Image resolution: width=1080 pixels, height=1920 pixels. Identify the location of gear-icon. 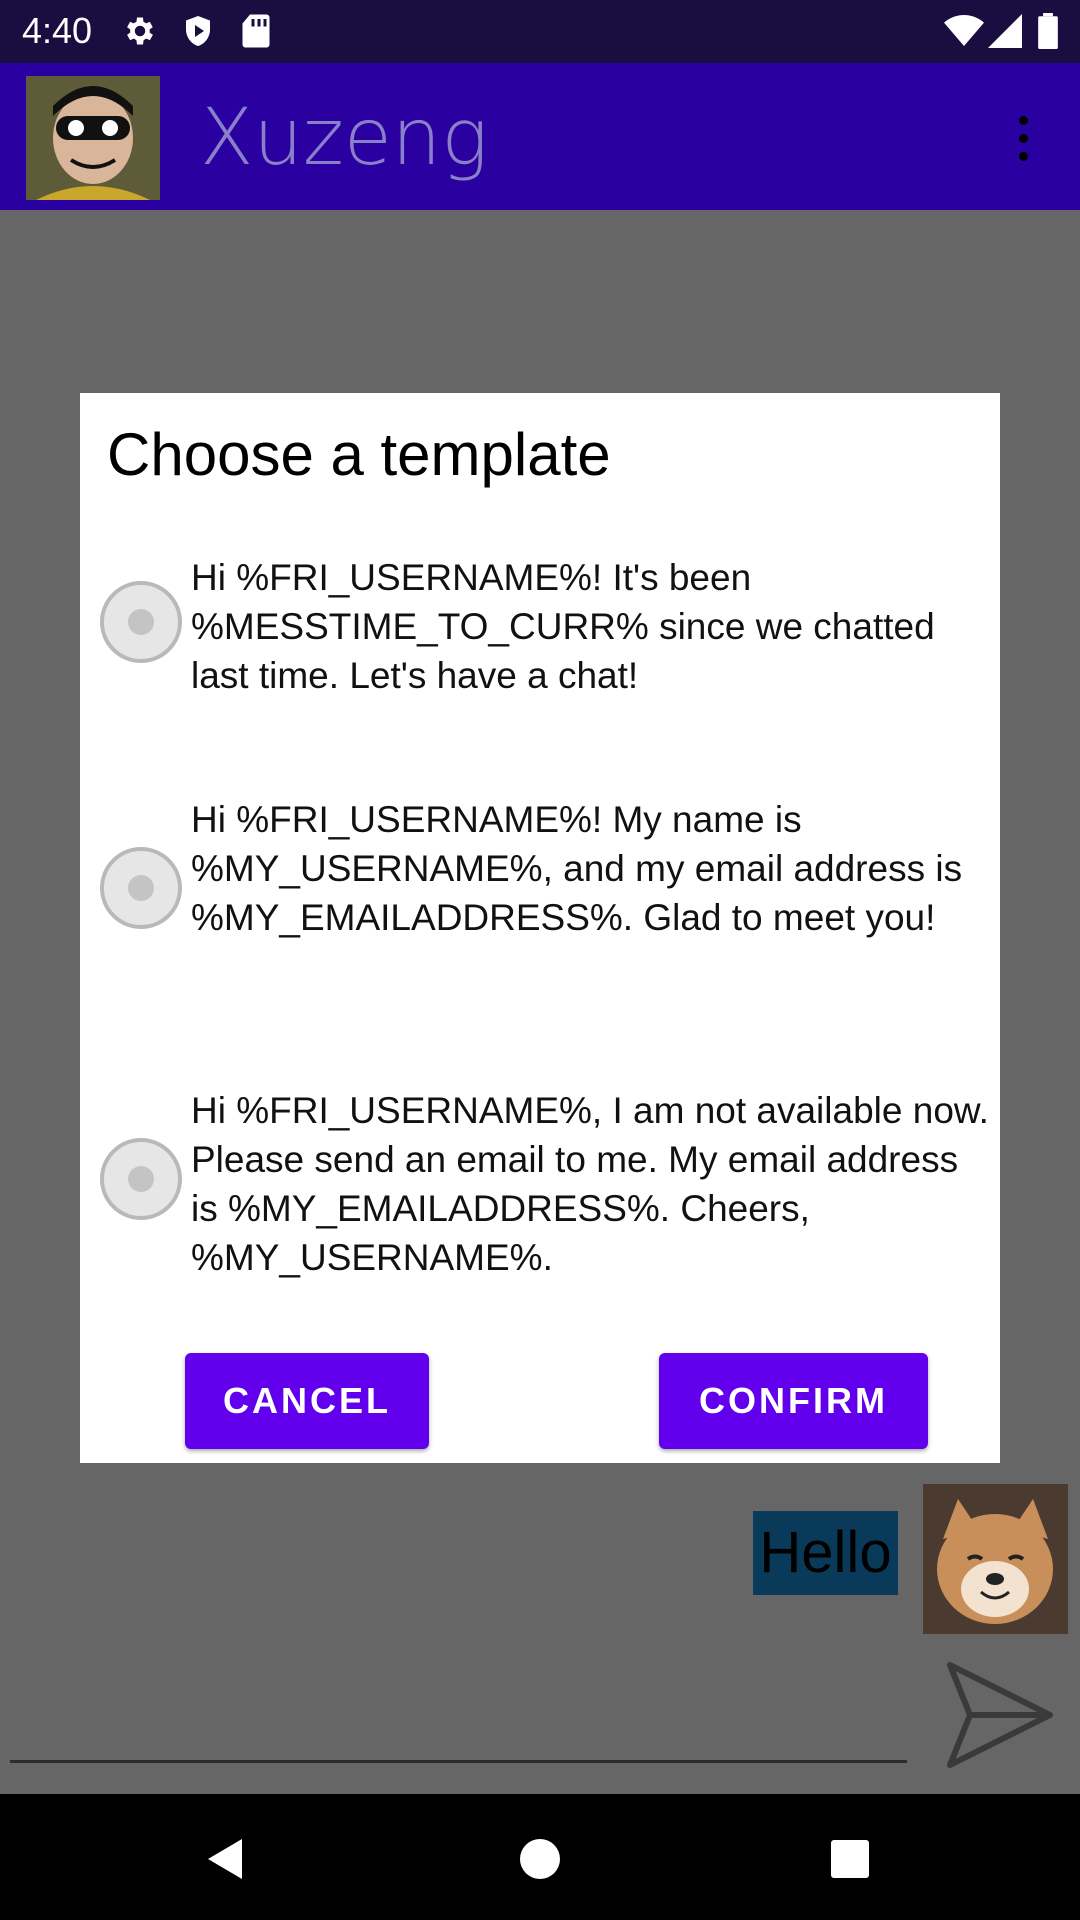
(140, 31).